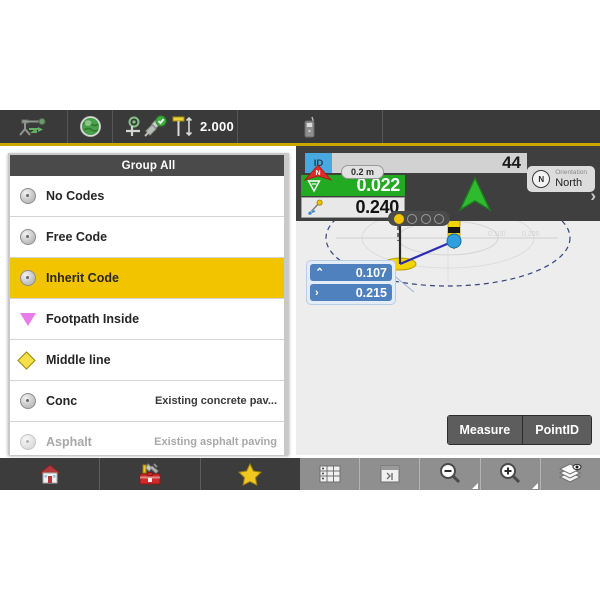 This screenshot has width=600, height=600. I want to click on favorites-button, so click(250, 474).